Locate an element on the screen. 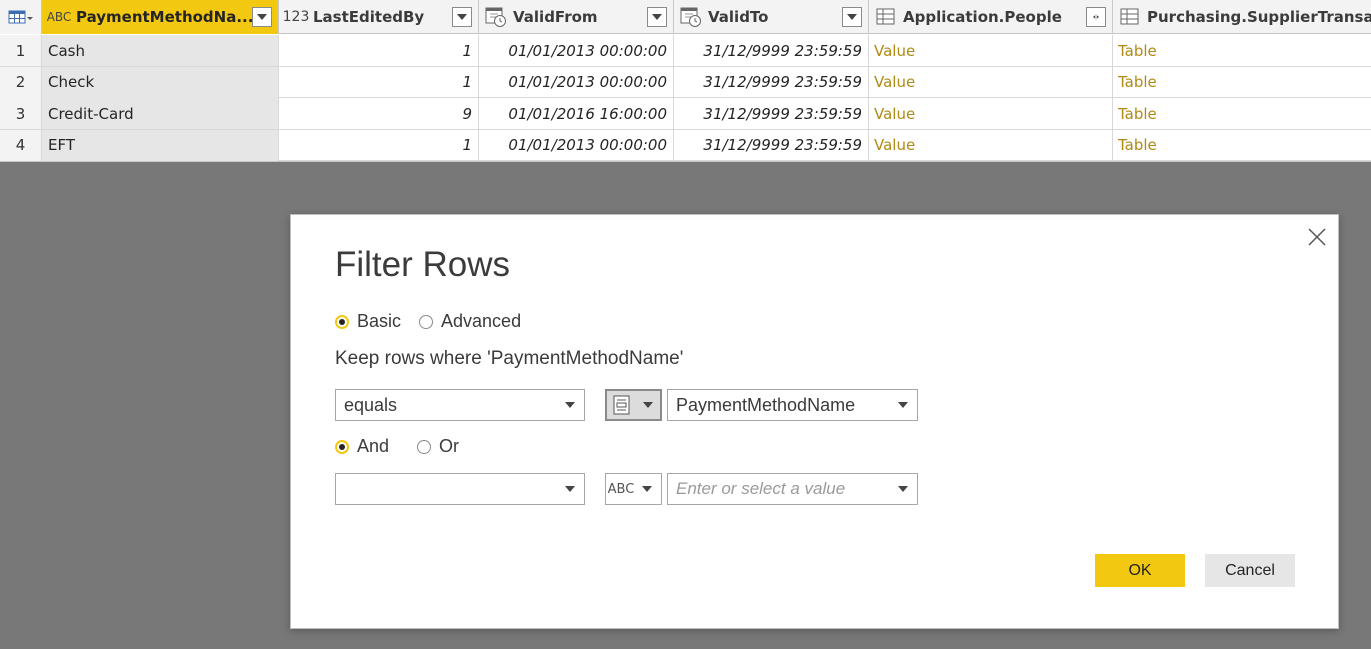 Image resolution: width=1371 pixels, height=649 pixels. column-label: LastEditedBy is located at coordinates (369, 17).